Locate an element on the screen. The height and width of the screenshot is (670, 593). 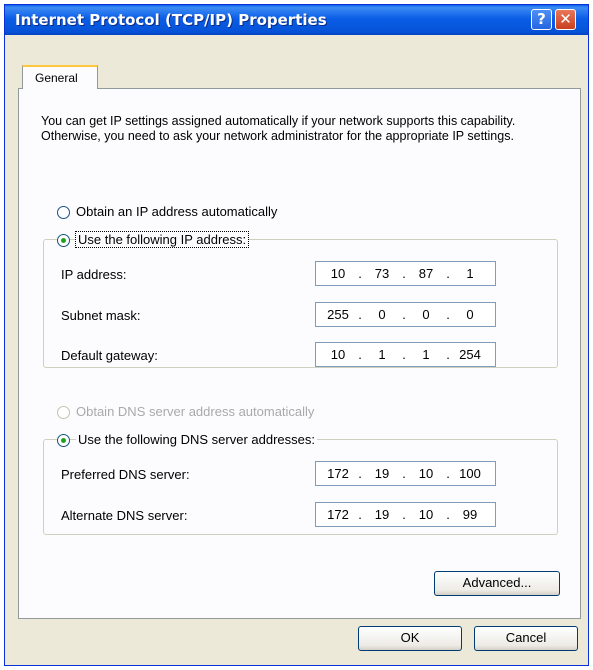
use-following-dns-label: Use the following DNS server addresses: is located at coordinates (196, 439).